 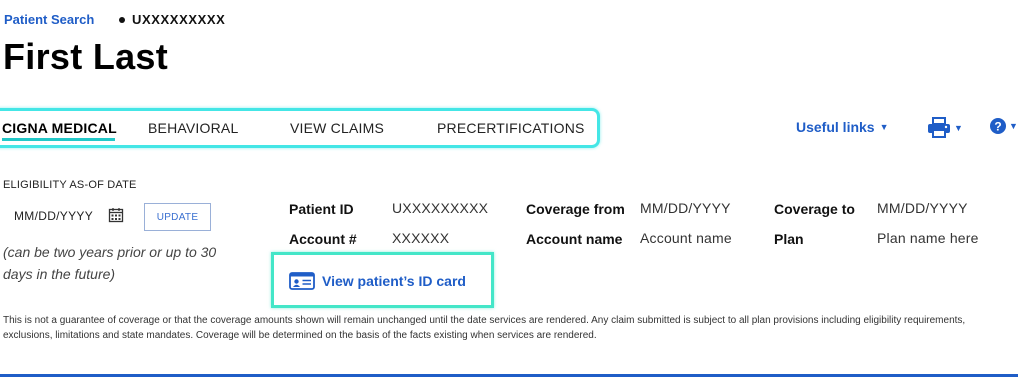 I want to click on active-tab-underline, so click(x=58, y=139).